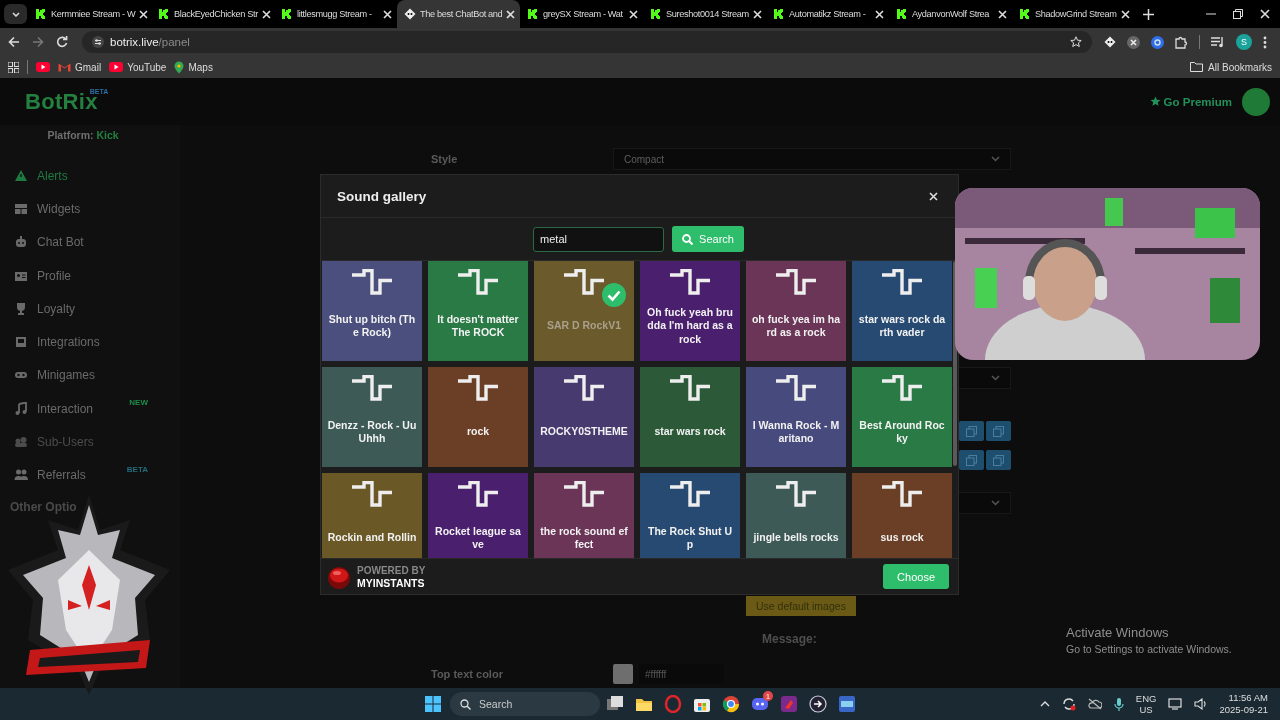  I want to click on language-indicator: ENG US, so click(1146, 704).